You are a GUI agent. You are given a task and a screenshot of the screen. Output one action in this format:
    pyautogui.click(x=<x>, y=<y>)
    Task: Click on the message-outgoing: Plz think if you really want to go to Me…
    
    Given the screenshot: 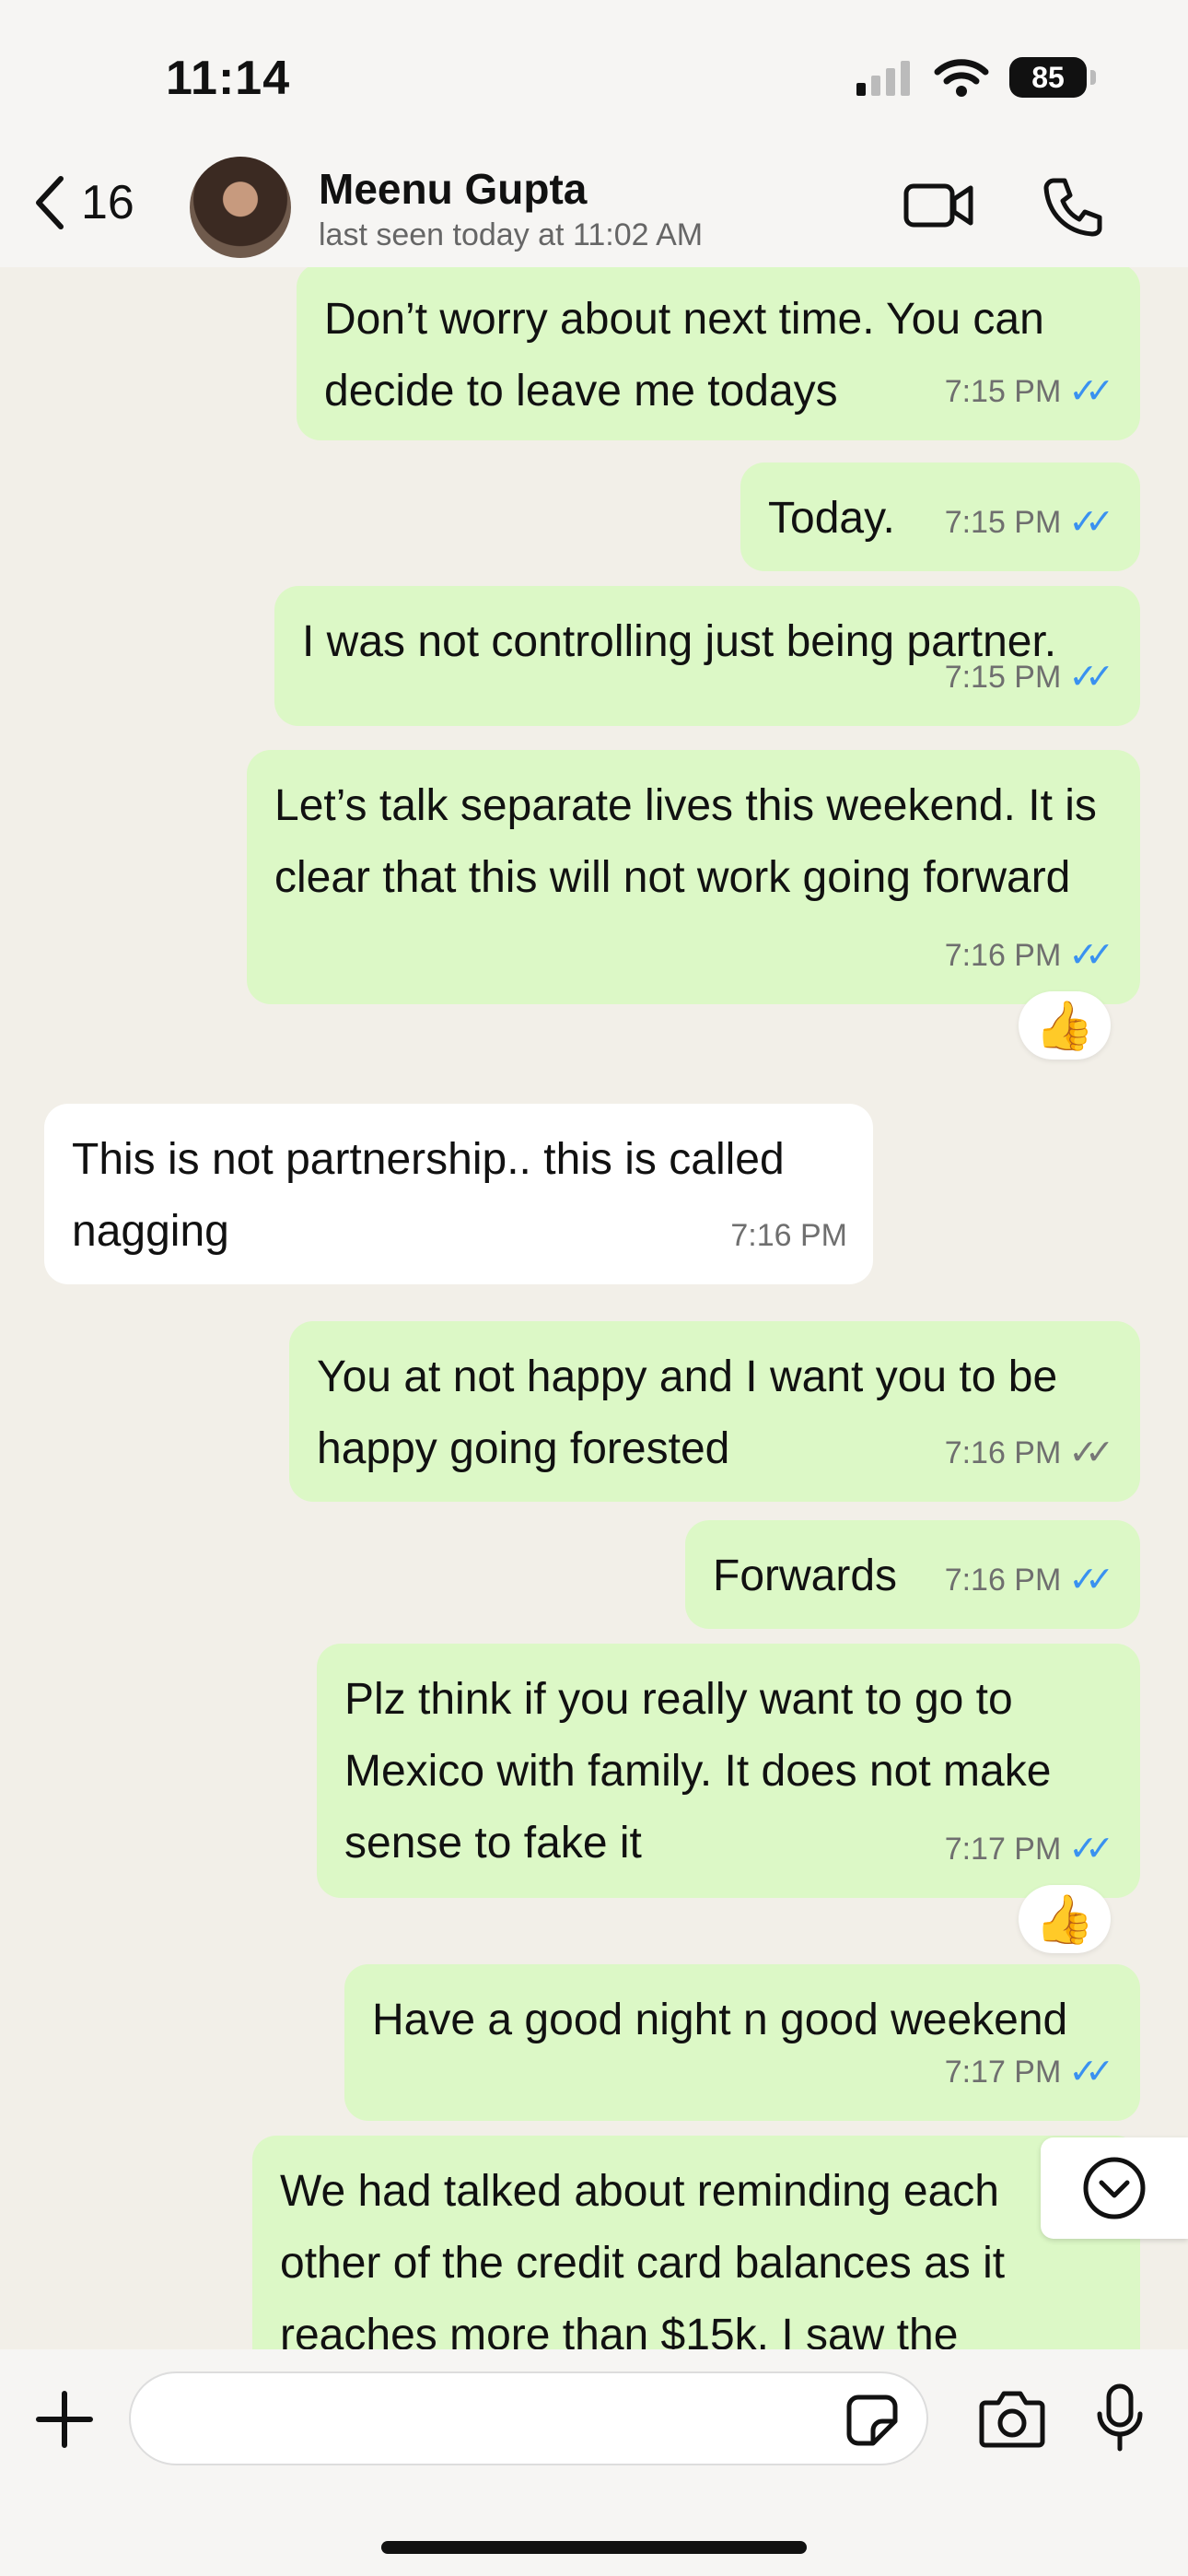 What is the action you would take?
    pyautogui.click(x=728, y=1771)
    